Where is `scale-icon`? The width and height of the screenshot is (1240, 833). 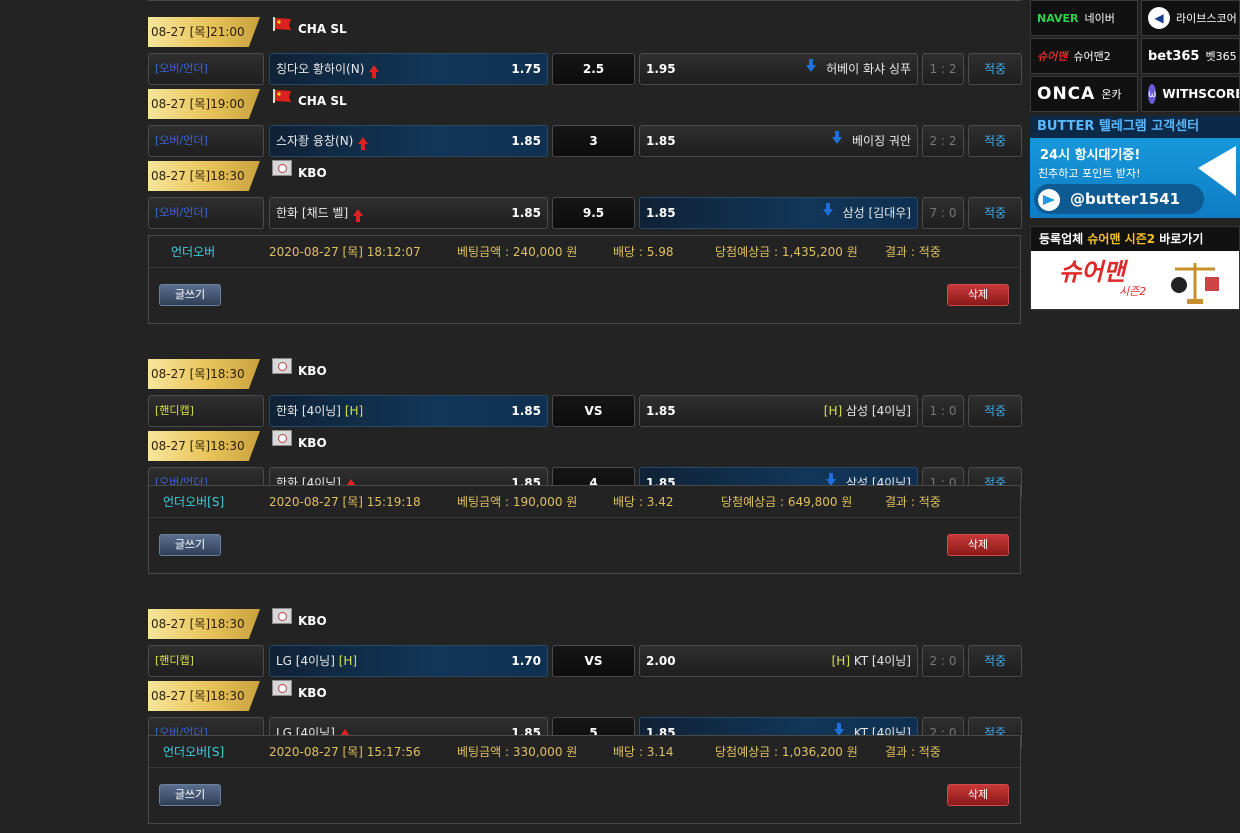 scale-icon is located at coordinates (1195, 283).